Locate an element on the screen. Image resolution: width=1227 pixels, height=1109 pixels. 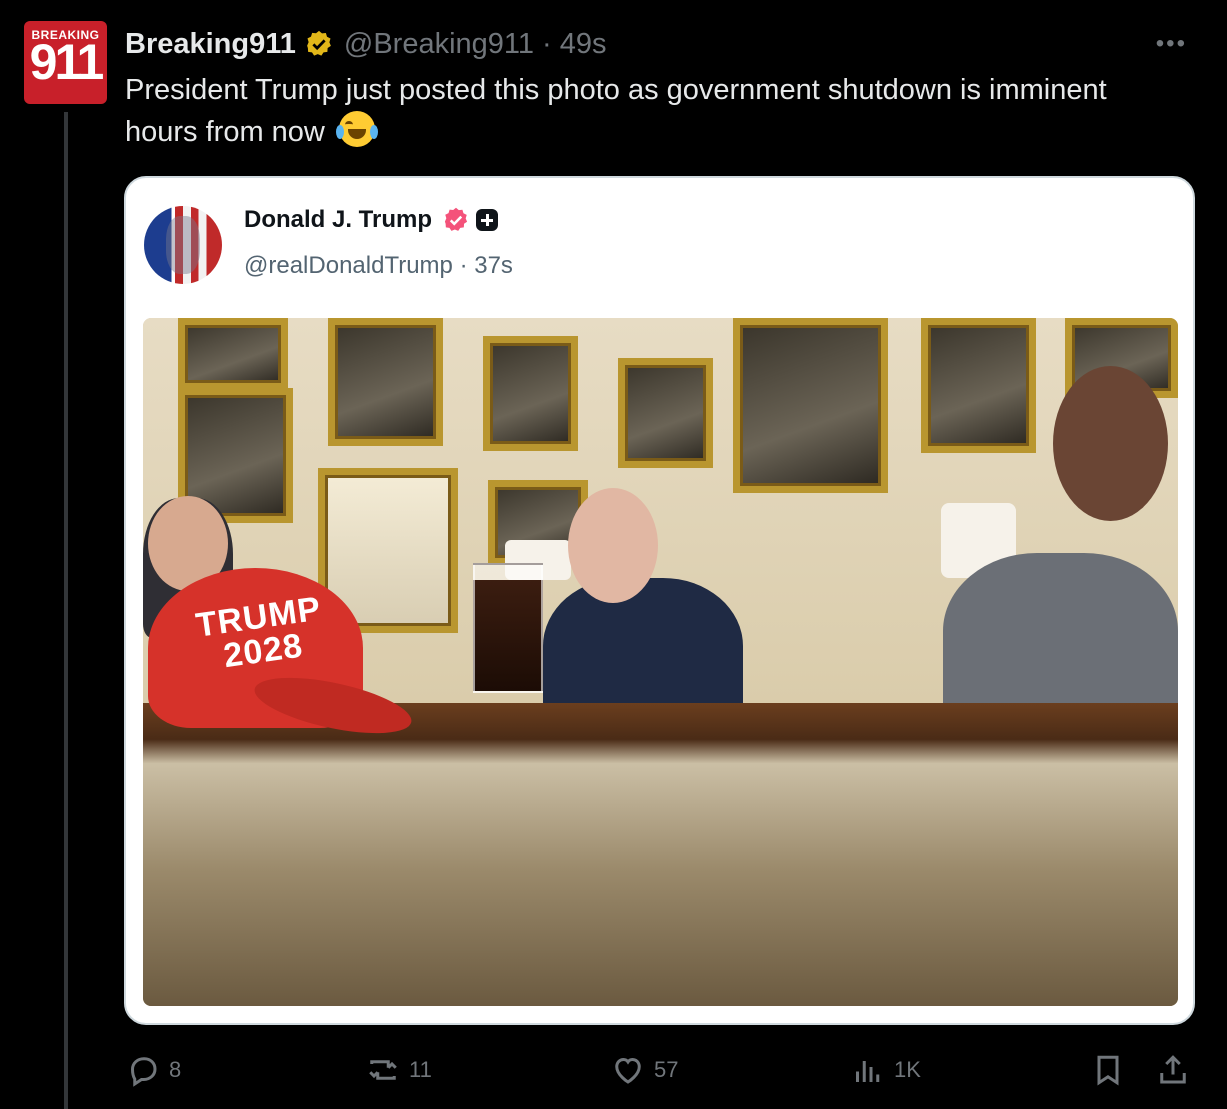
avatar: BREAKING 911 is located at coordinates (65, 62).